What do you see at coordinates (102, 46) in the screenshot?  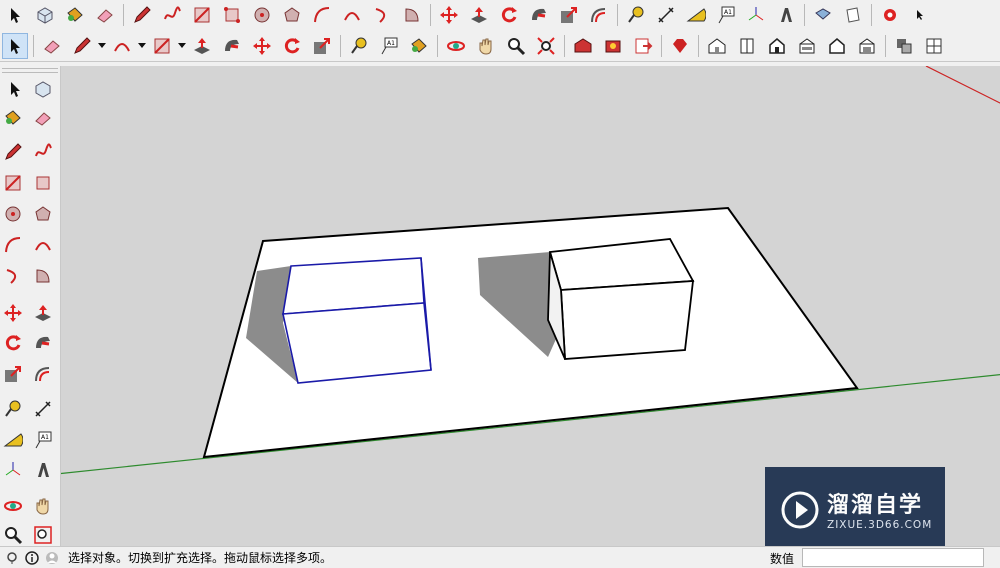 I see `pencil-dropdown-caret` at bounding box center [102, 46].